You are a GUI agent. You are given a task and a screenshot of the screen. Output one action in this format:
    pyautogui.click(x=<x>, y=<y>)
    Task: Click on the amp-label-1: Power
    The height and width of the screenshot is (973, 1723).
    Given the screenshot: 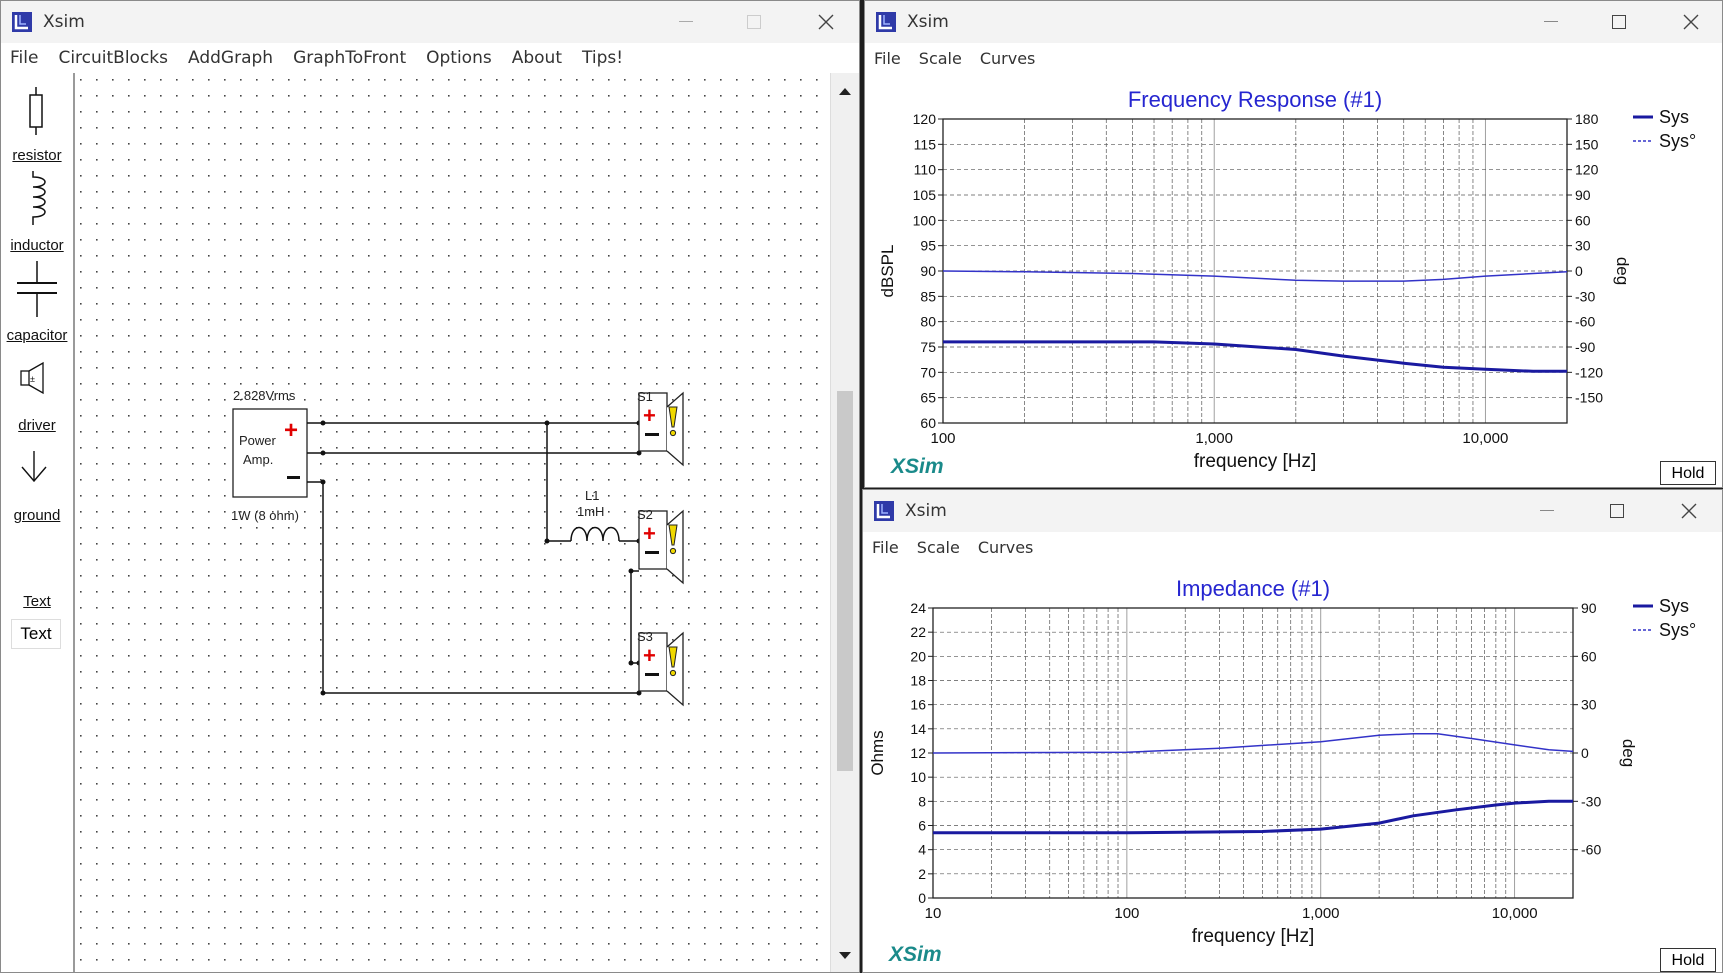 What is the action you would take?
    pyautogui.click(x=258, y=440)
    